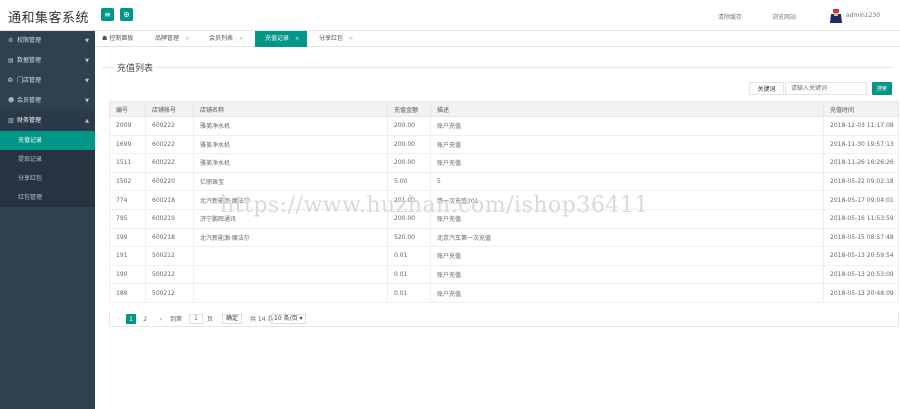 This screenshot has height=409, width=900. What do you see at coordinates (169, 109) in the screenshot?
I see `col-header: 店铺帐号` at bounding box center [169, 109].